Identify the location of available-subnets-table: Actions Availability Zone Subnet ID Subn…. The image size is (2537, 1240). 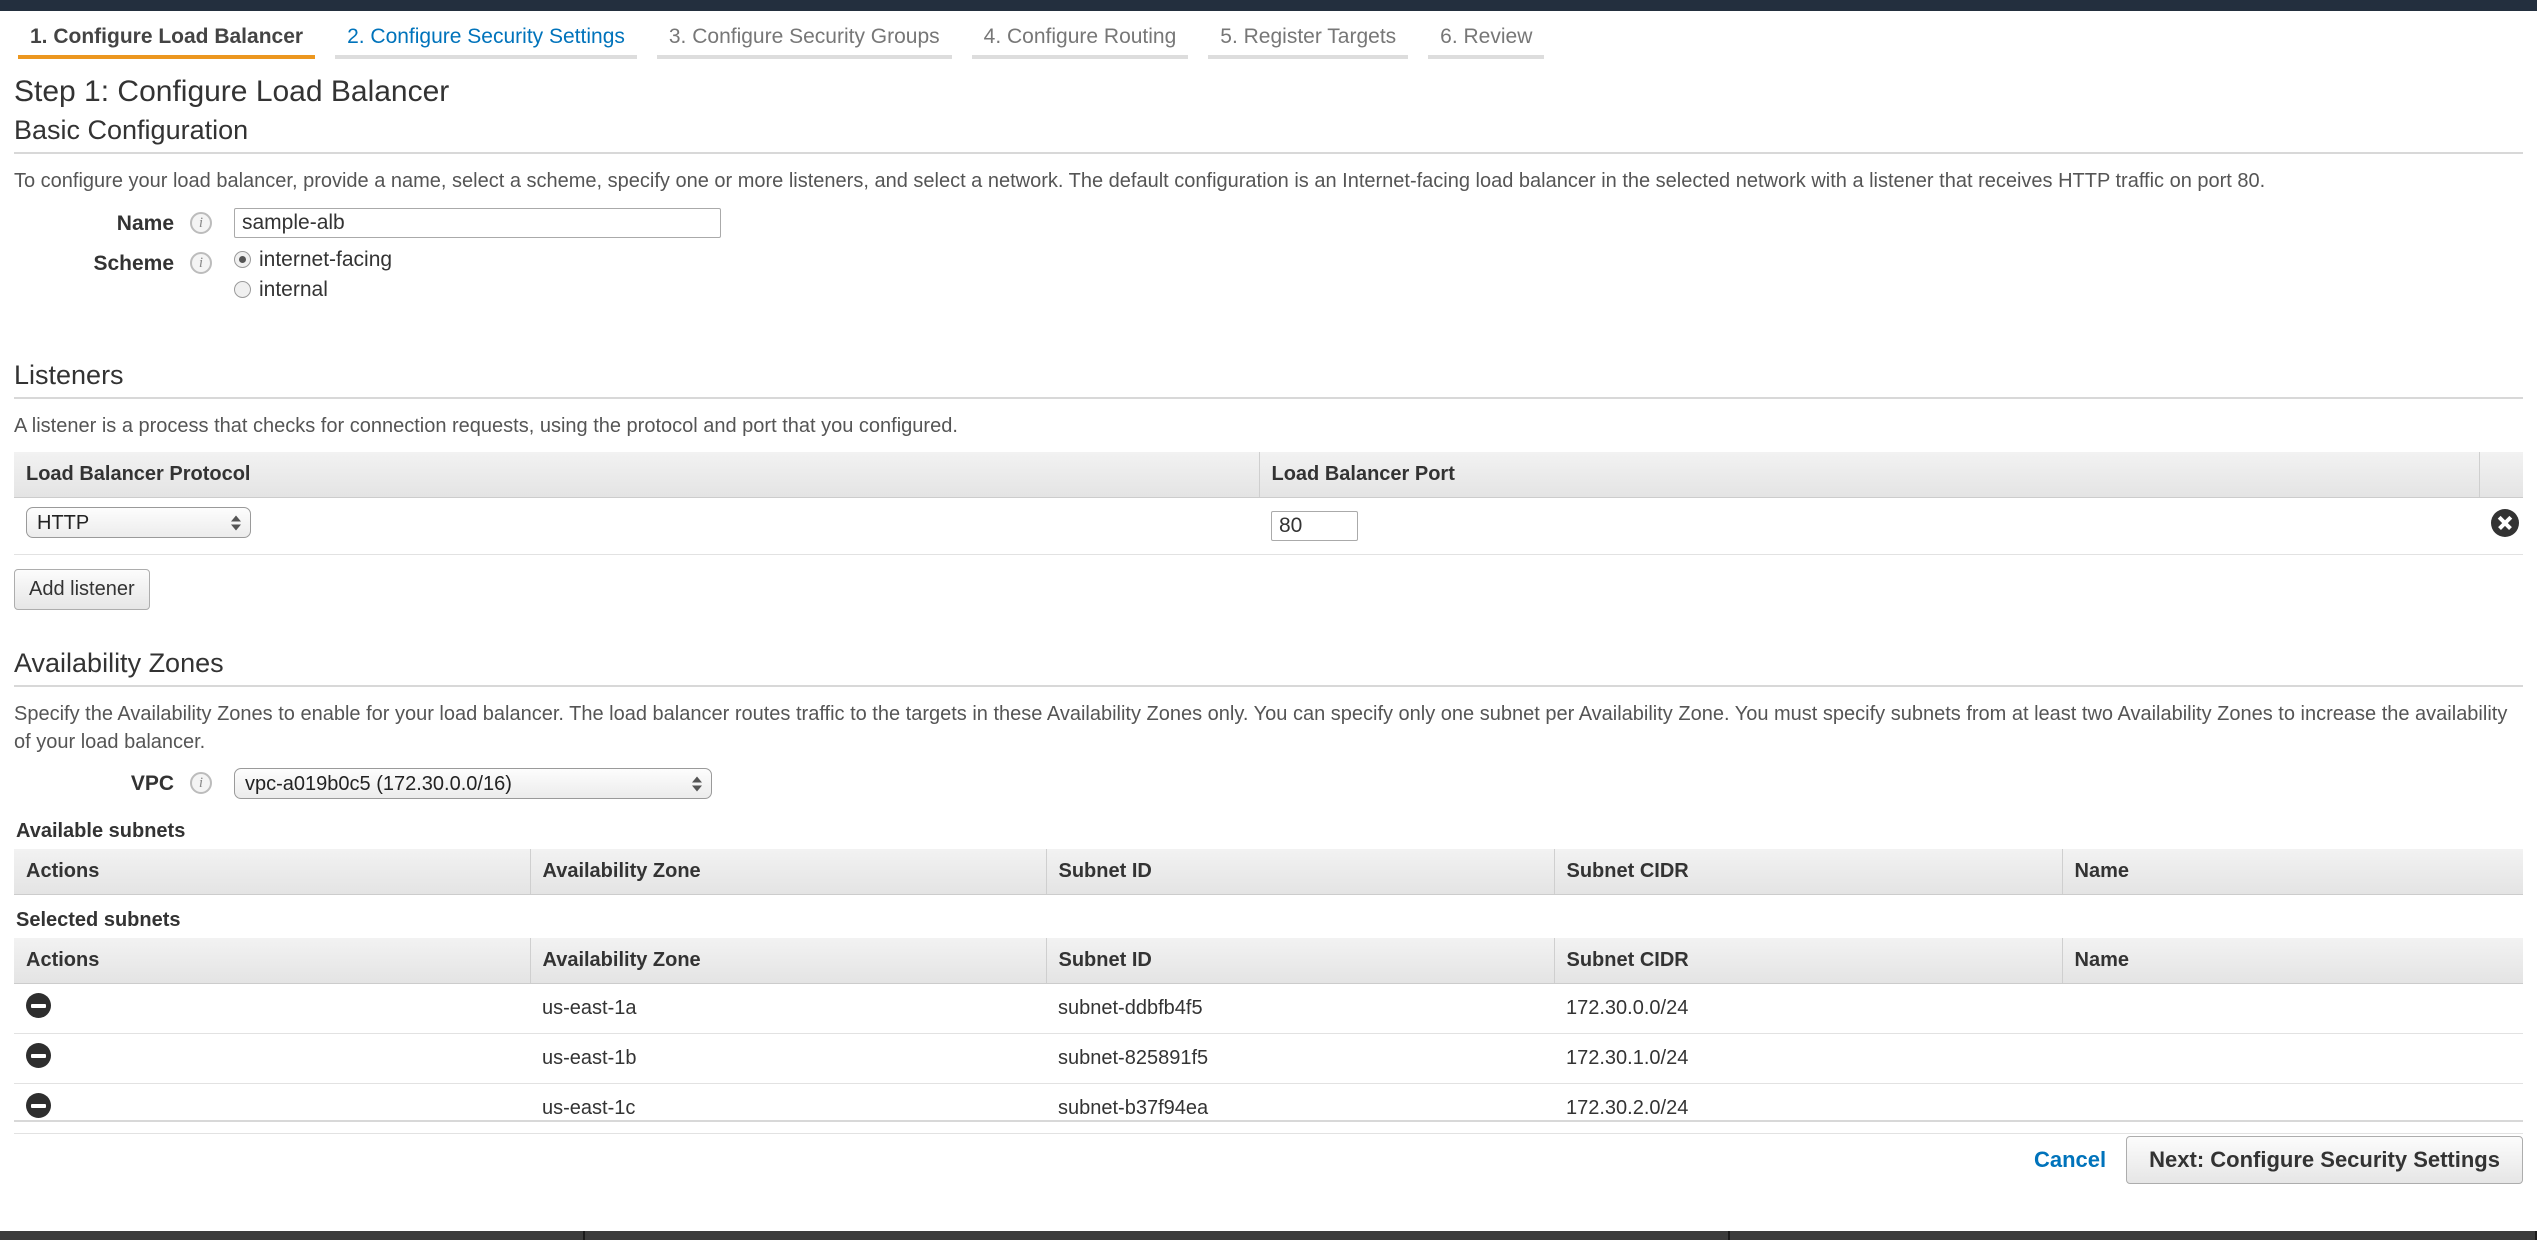
(1268, 872).